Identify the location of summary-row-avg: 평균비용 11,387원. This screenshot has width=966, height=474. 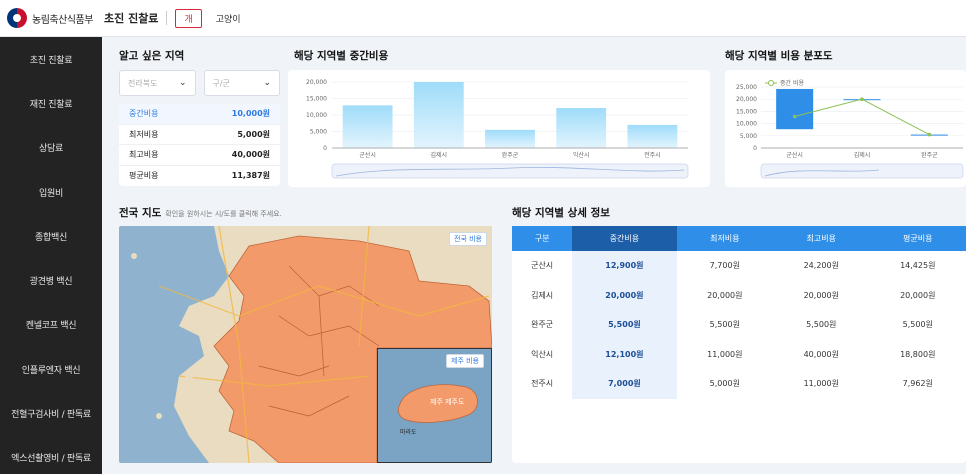
(199, 176).